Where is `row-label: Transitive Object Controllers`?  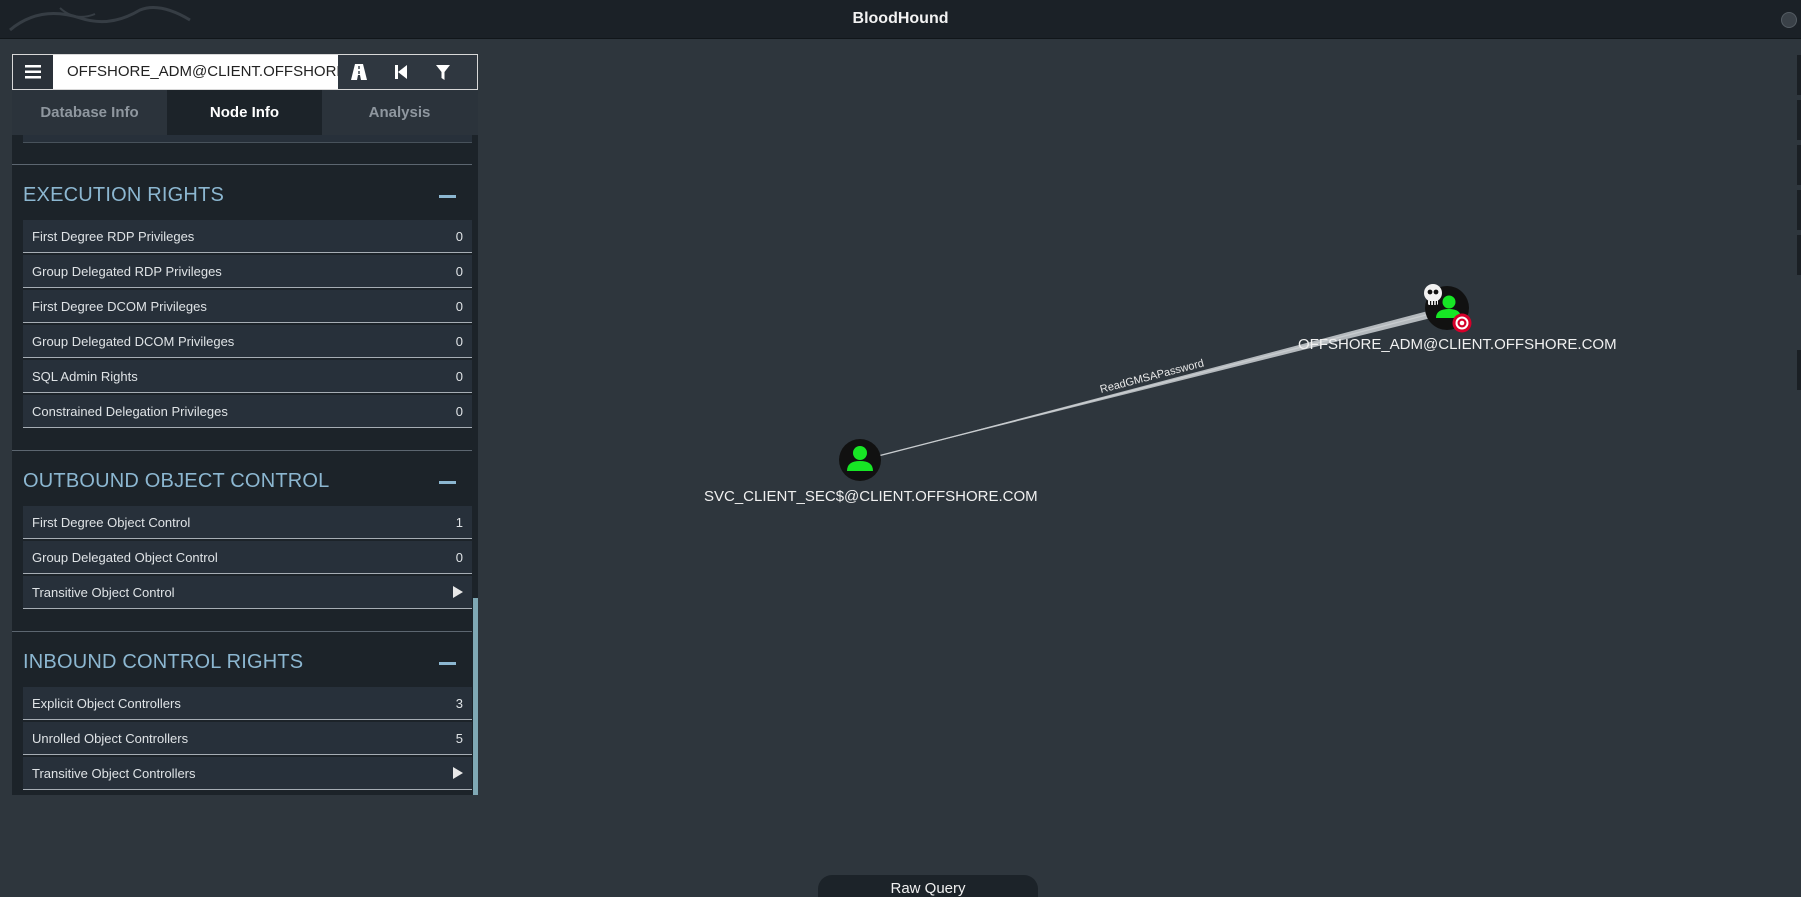 row-label: Transitive Object Controllers is located at coordinates (114, 773).